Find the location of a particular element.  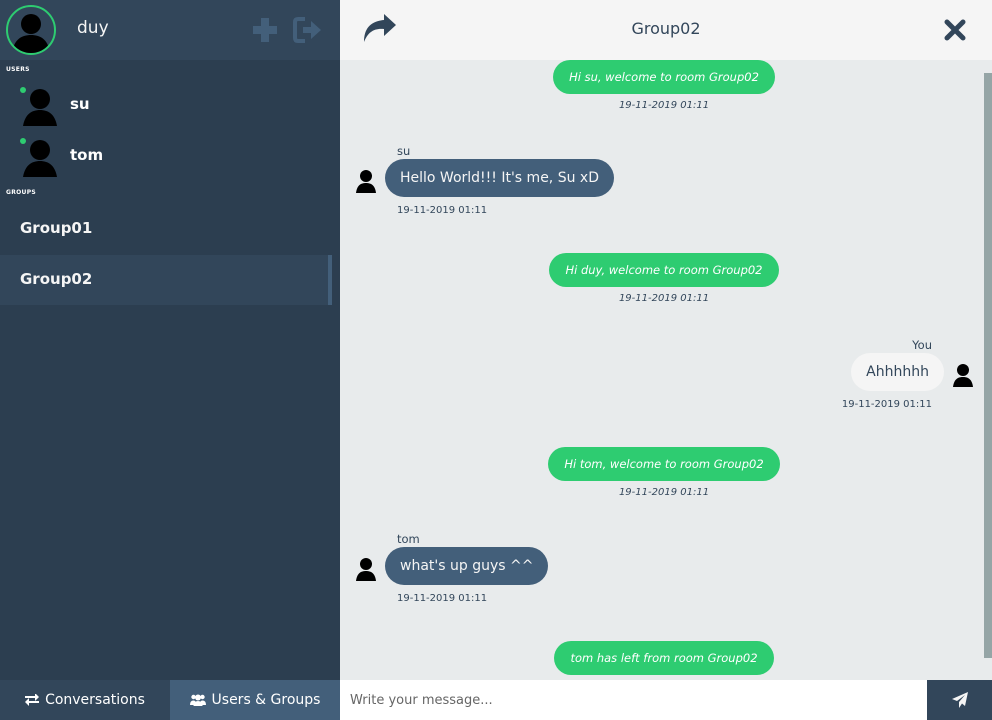

chat-header: Group02 is located at coordinates (666, 30).